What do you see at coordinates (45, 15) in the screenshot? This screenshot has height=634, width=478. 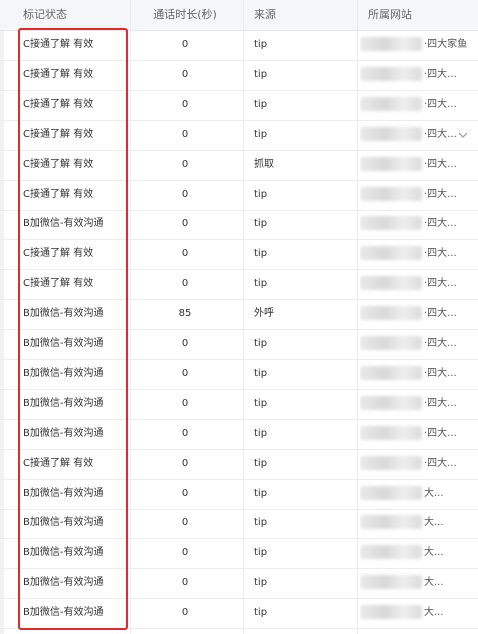 I see `header-status: 标记状态` at bounding box center [45, 15].